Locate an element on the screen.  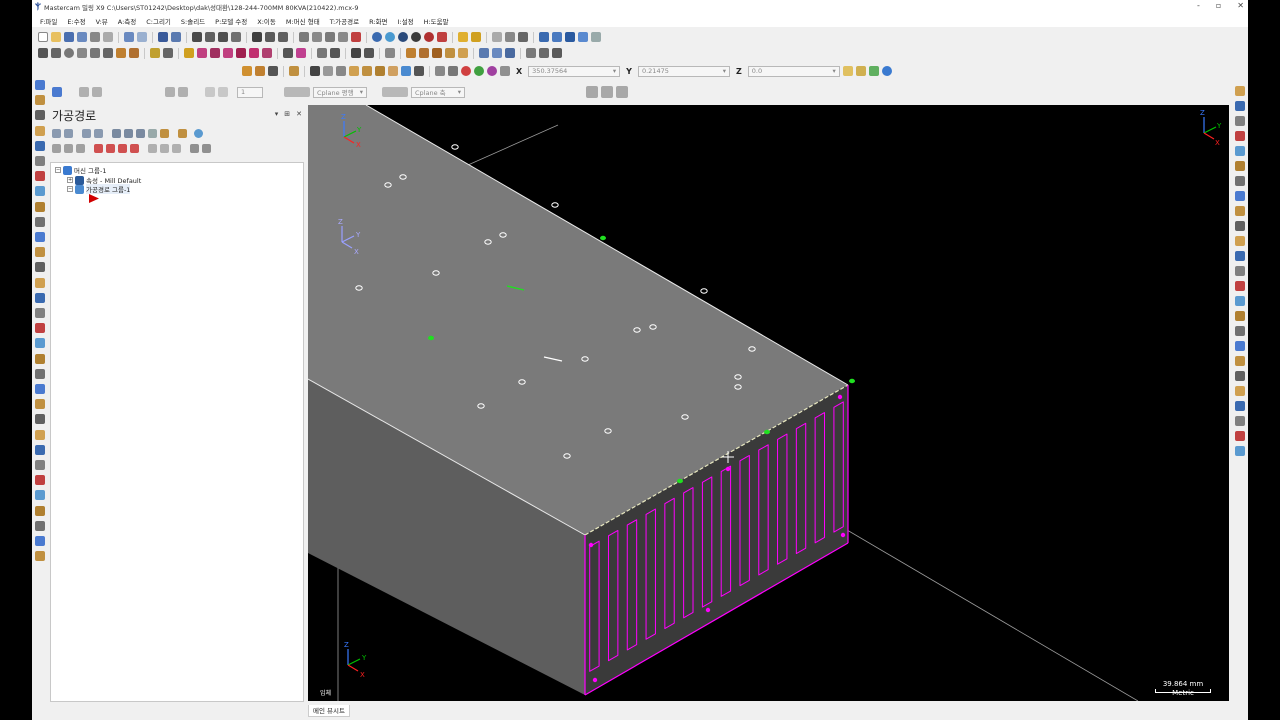
g1-icon is located at coordinates (152, 133).